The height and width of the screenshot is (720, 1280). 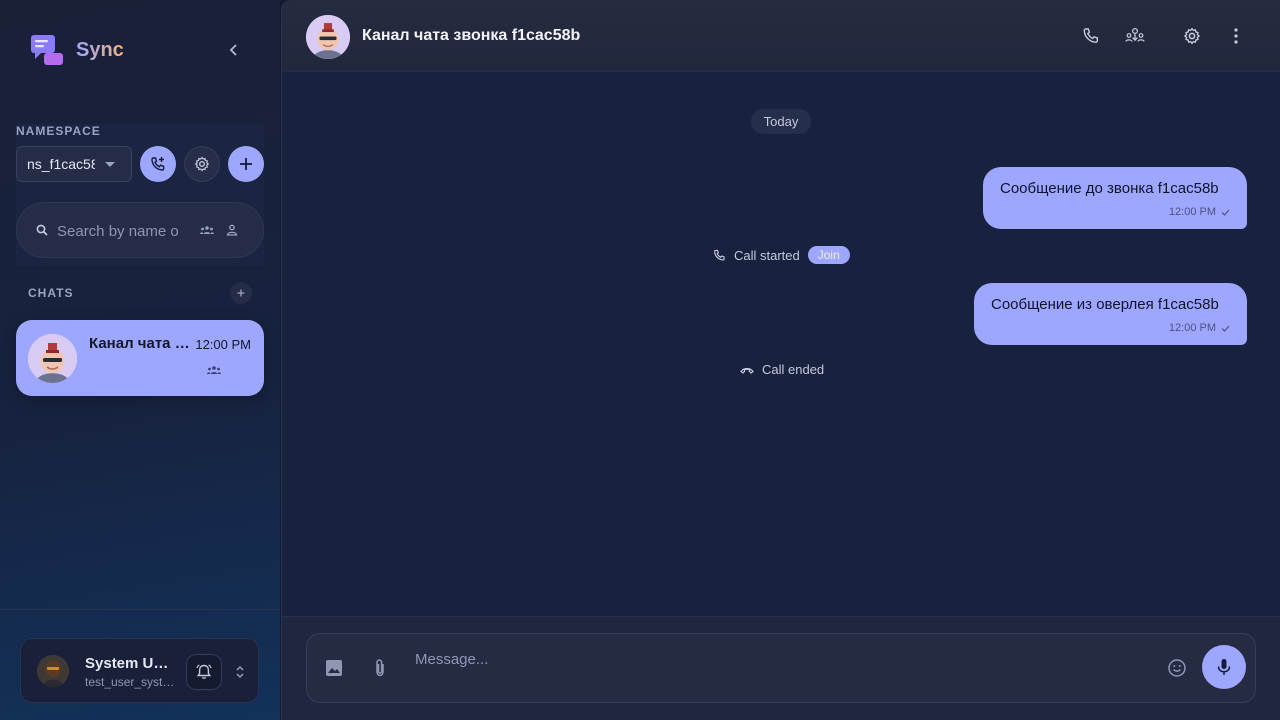 I want to click on call-ended-event: Call ended, so click(x=782, y=369).